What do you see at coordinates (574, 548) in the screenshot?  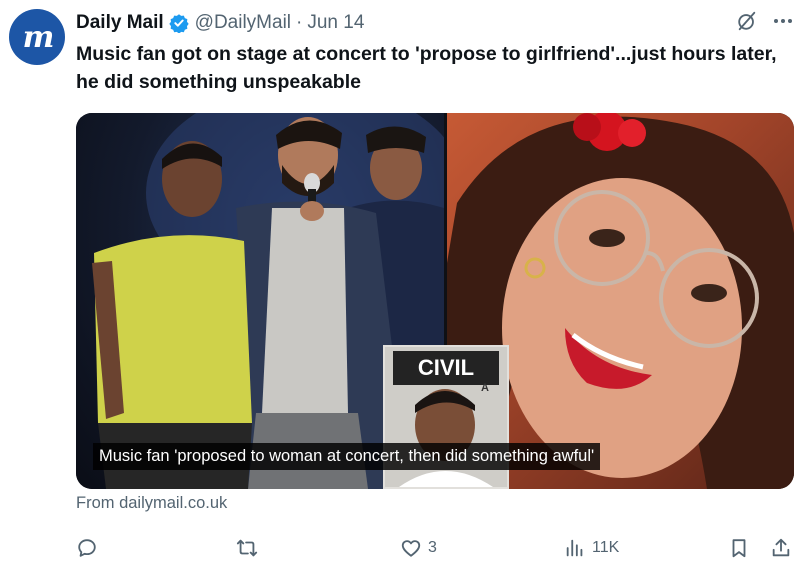 I see `views-icon` at bounding box center [574, 548].